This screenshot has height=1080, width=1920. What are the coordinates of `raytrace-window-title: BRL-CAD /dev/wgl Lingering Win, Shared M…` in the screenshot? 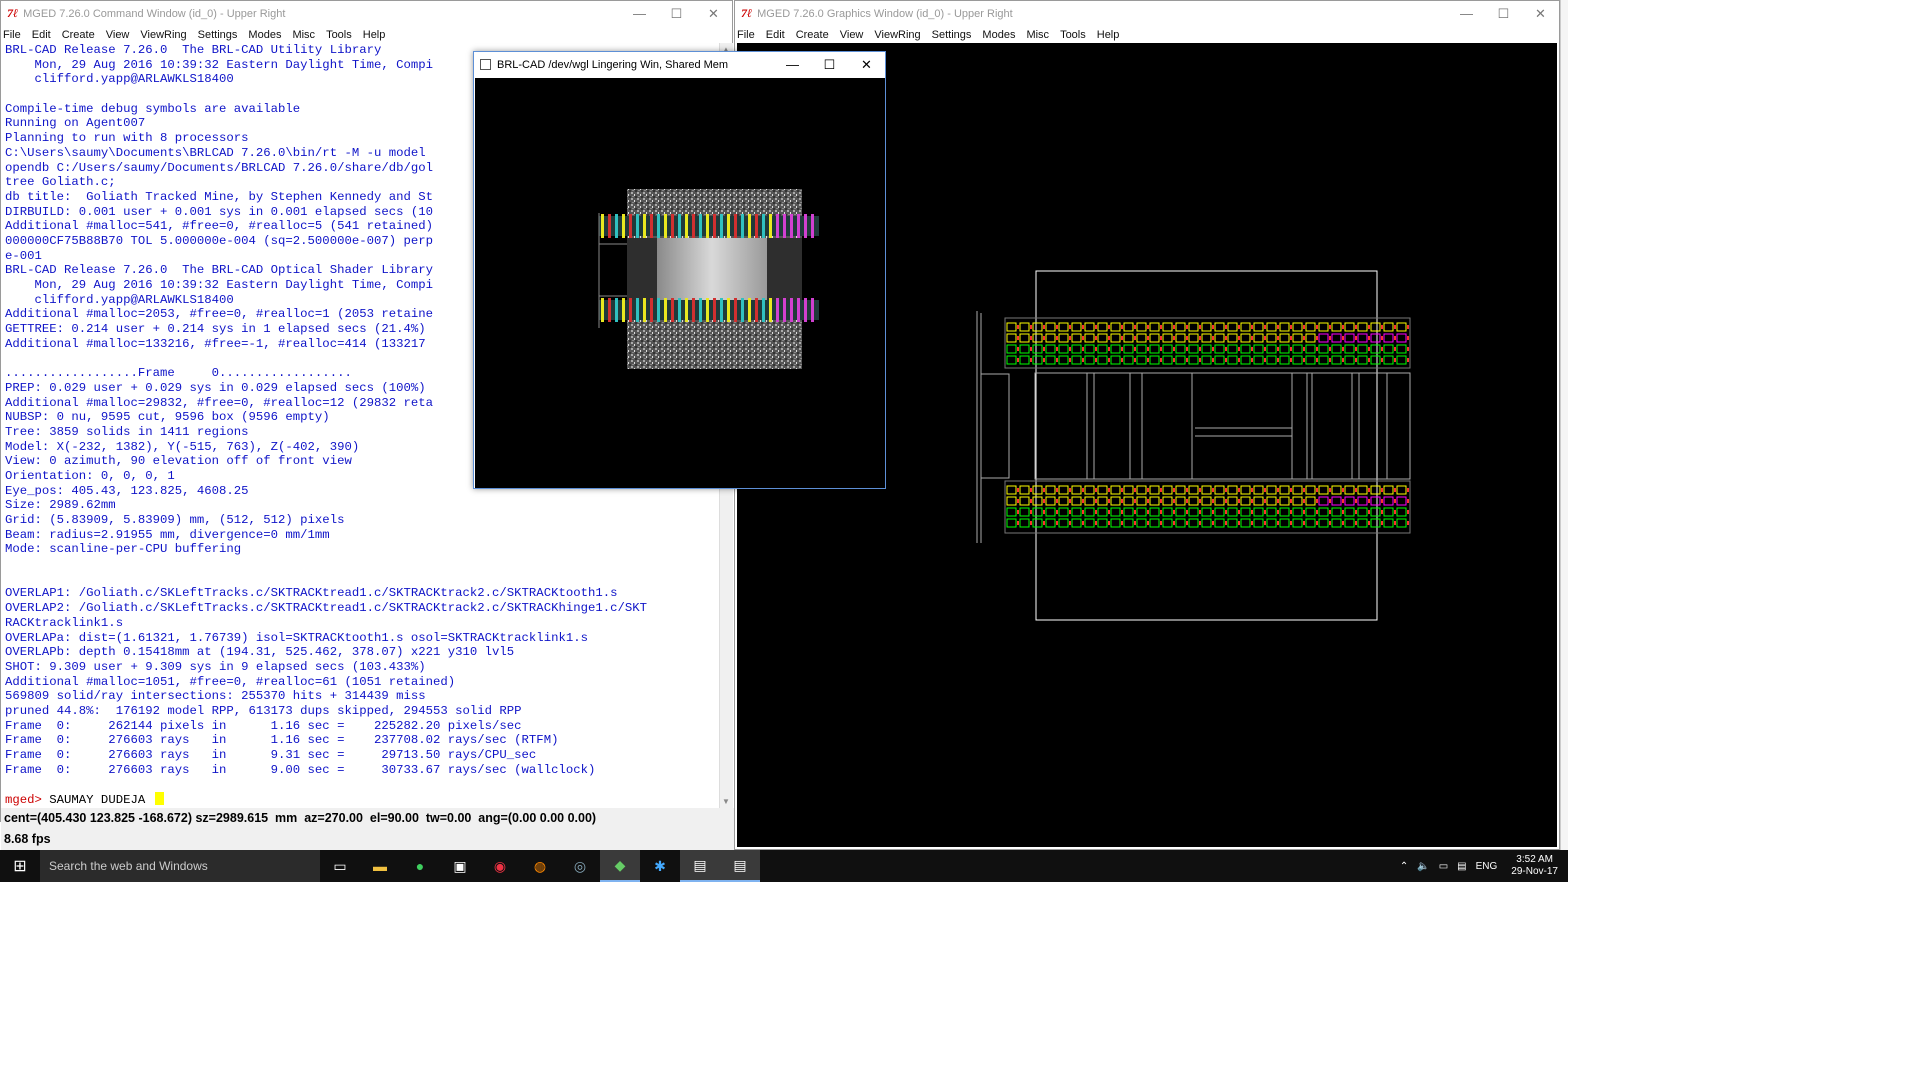 It's located at (613, 64).